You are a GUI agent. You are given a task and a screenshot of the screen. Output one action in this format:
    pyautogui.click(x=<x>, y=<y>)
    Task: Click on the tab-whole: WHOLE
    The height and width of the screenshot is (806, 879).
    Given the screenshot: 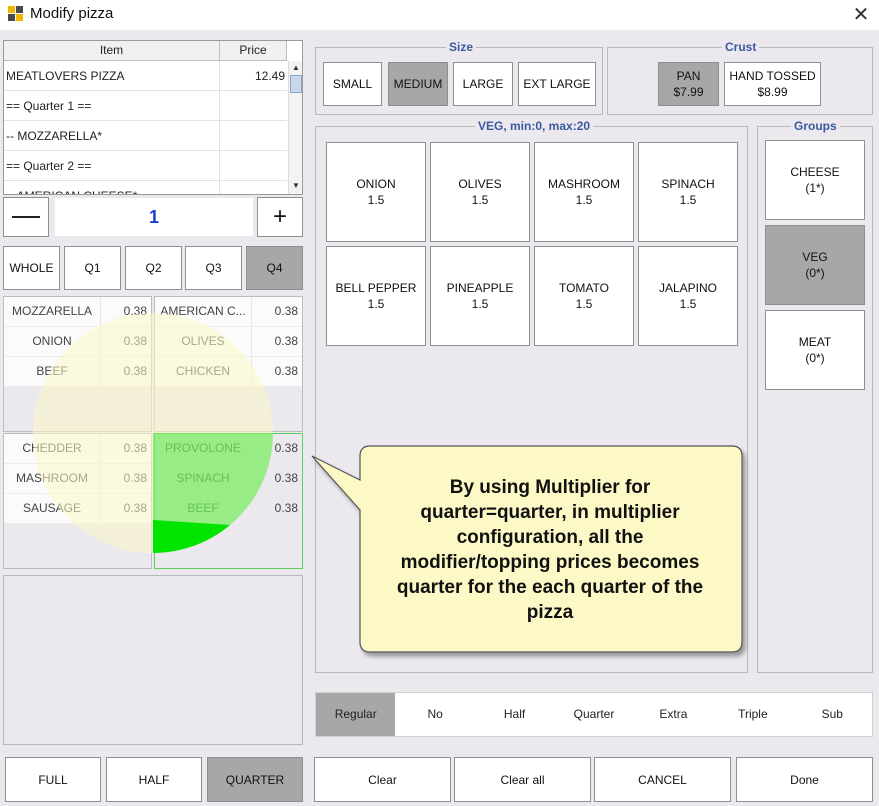 What is the action you would take?
    pyautogui.click(x=31, y=268)
    